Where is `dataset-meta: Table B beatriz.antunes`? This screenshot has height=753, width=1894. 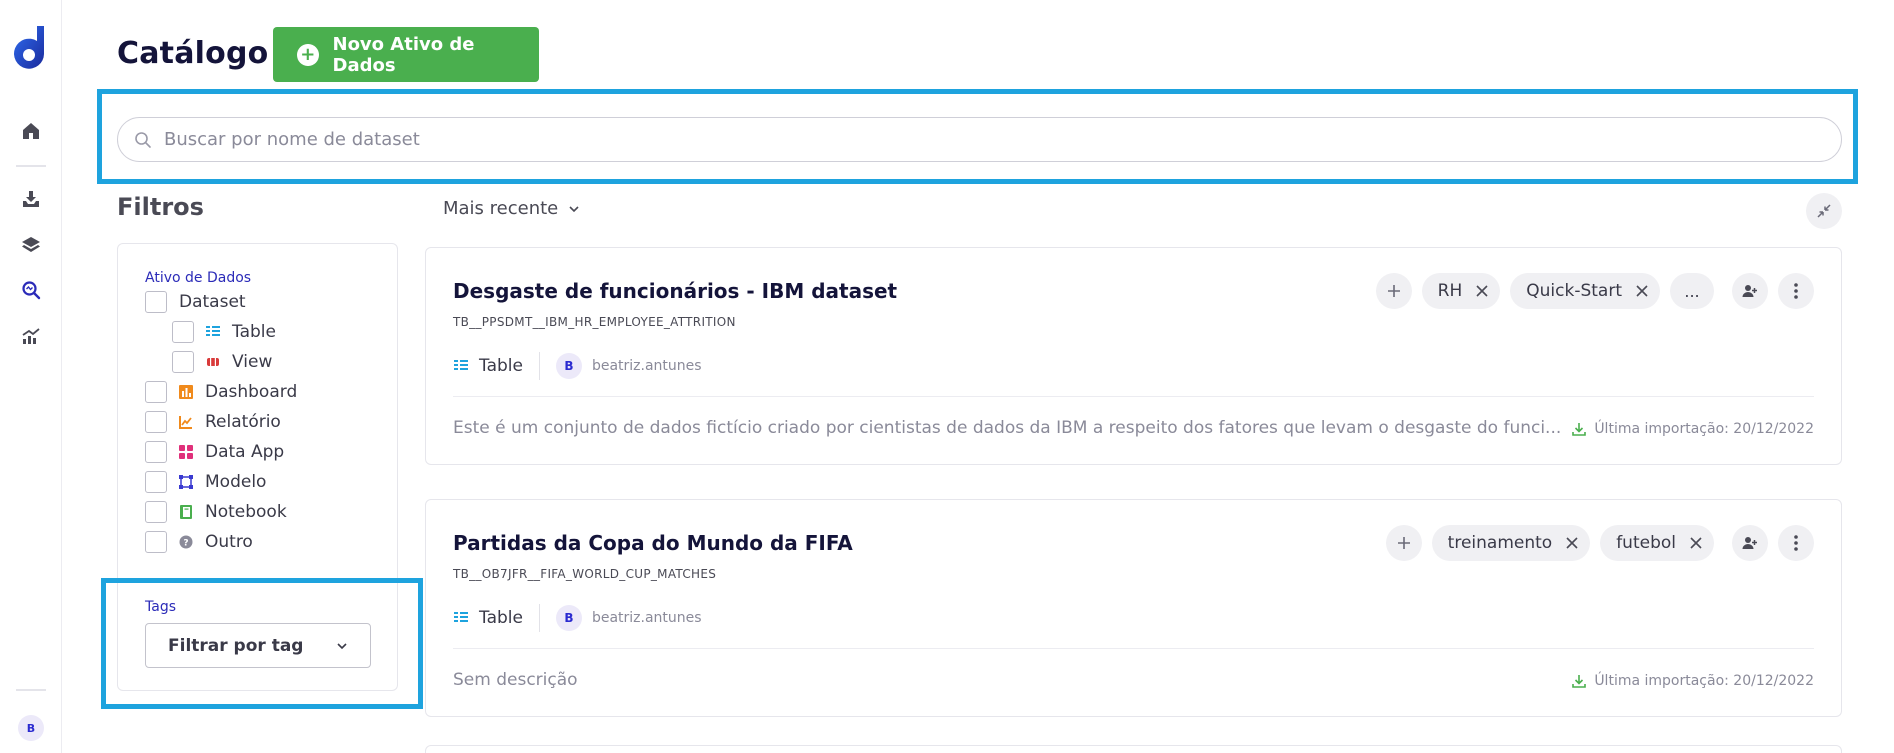
dataset-meta: Table B beatriz.antunes is located at coordinates (577, 618).